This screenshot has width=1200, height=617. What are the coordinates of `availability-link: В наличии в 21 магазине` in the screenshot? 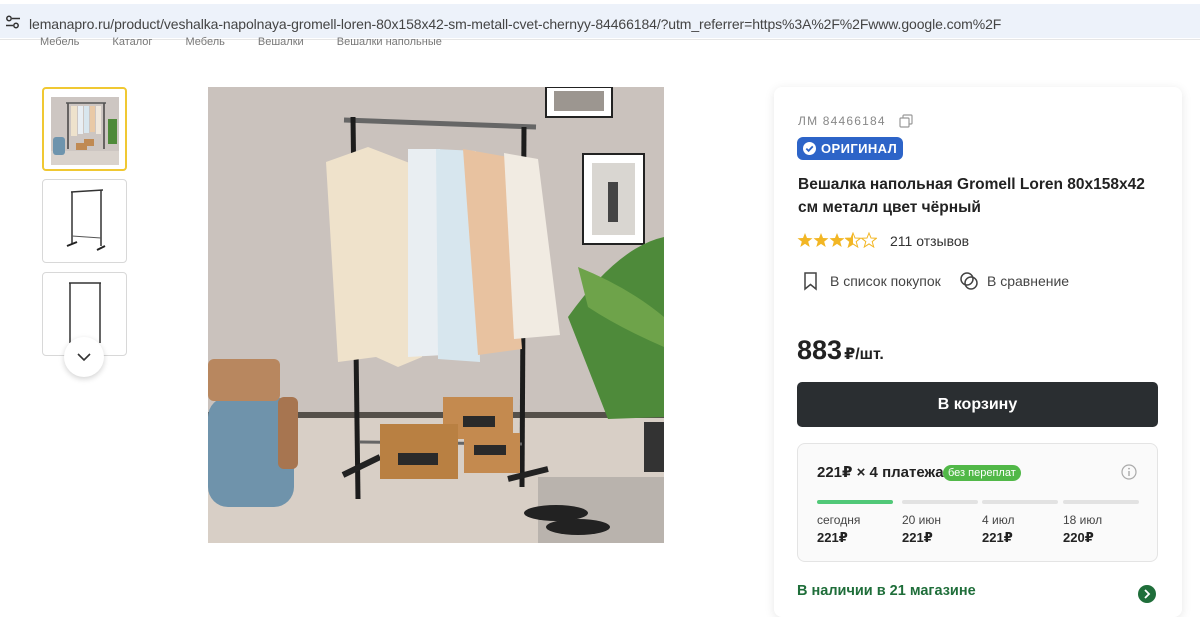 It's located at (886, 591).